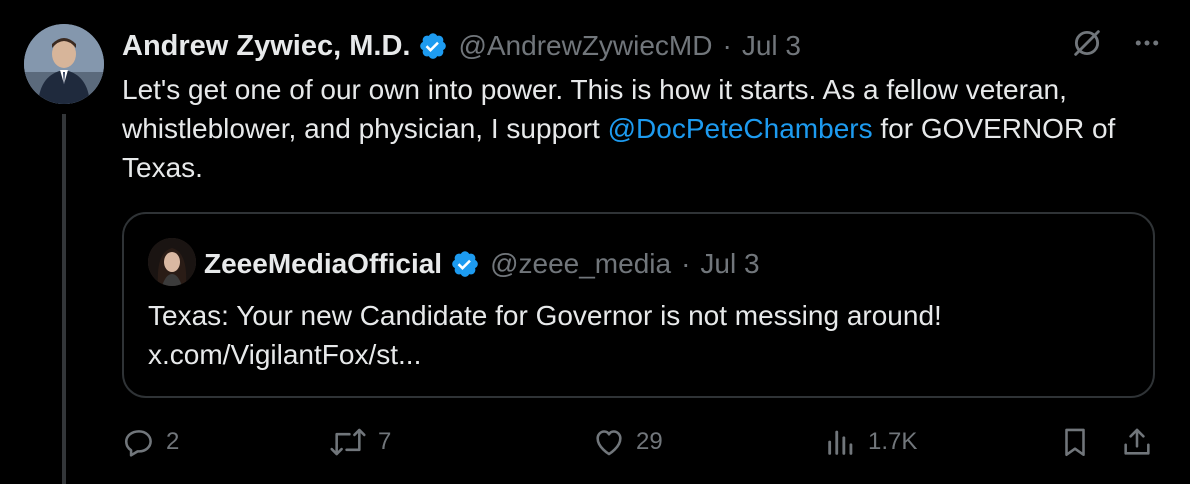 The height and width of the screenshot is (484, 1190). I want to click on reply-button: 2, so click(150, 442).